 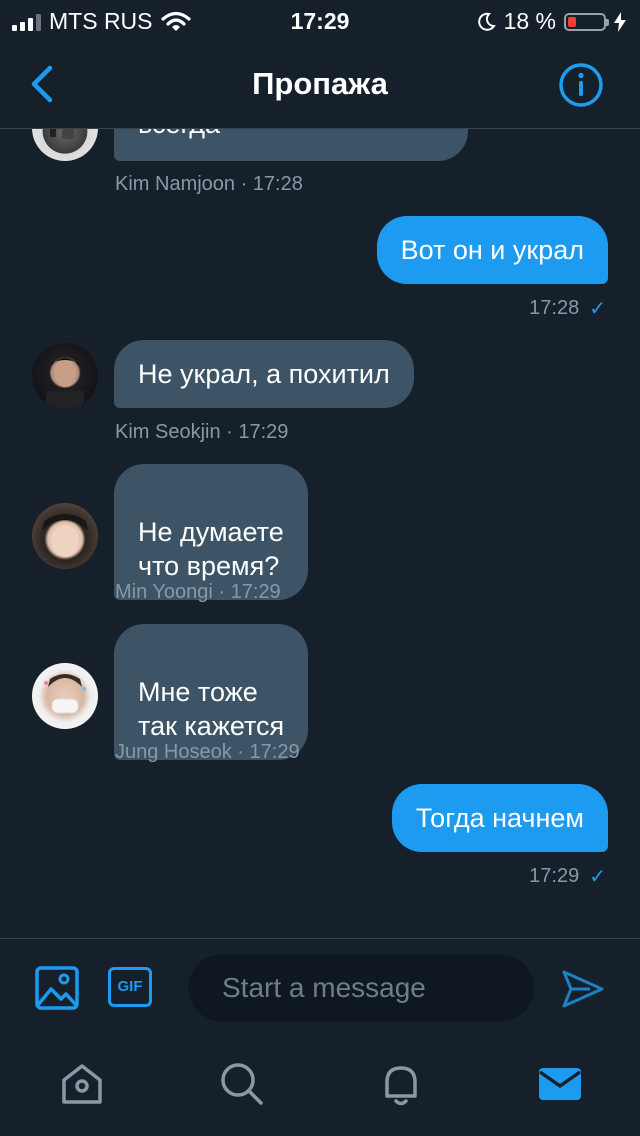 I want to click on message-meta: Kim Seokjin · 17:29, so click(x=202, y=432).